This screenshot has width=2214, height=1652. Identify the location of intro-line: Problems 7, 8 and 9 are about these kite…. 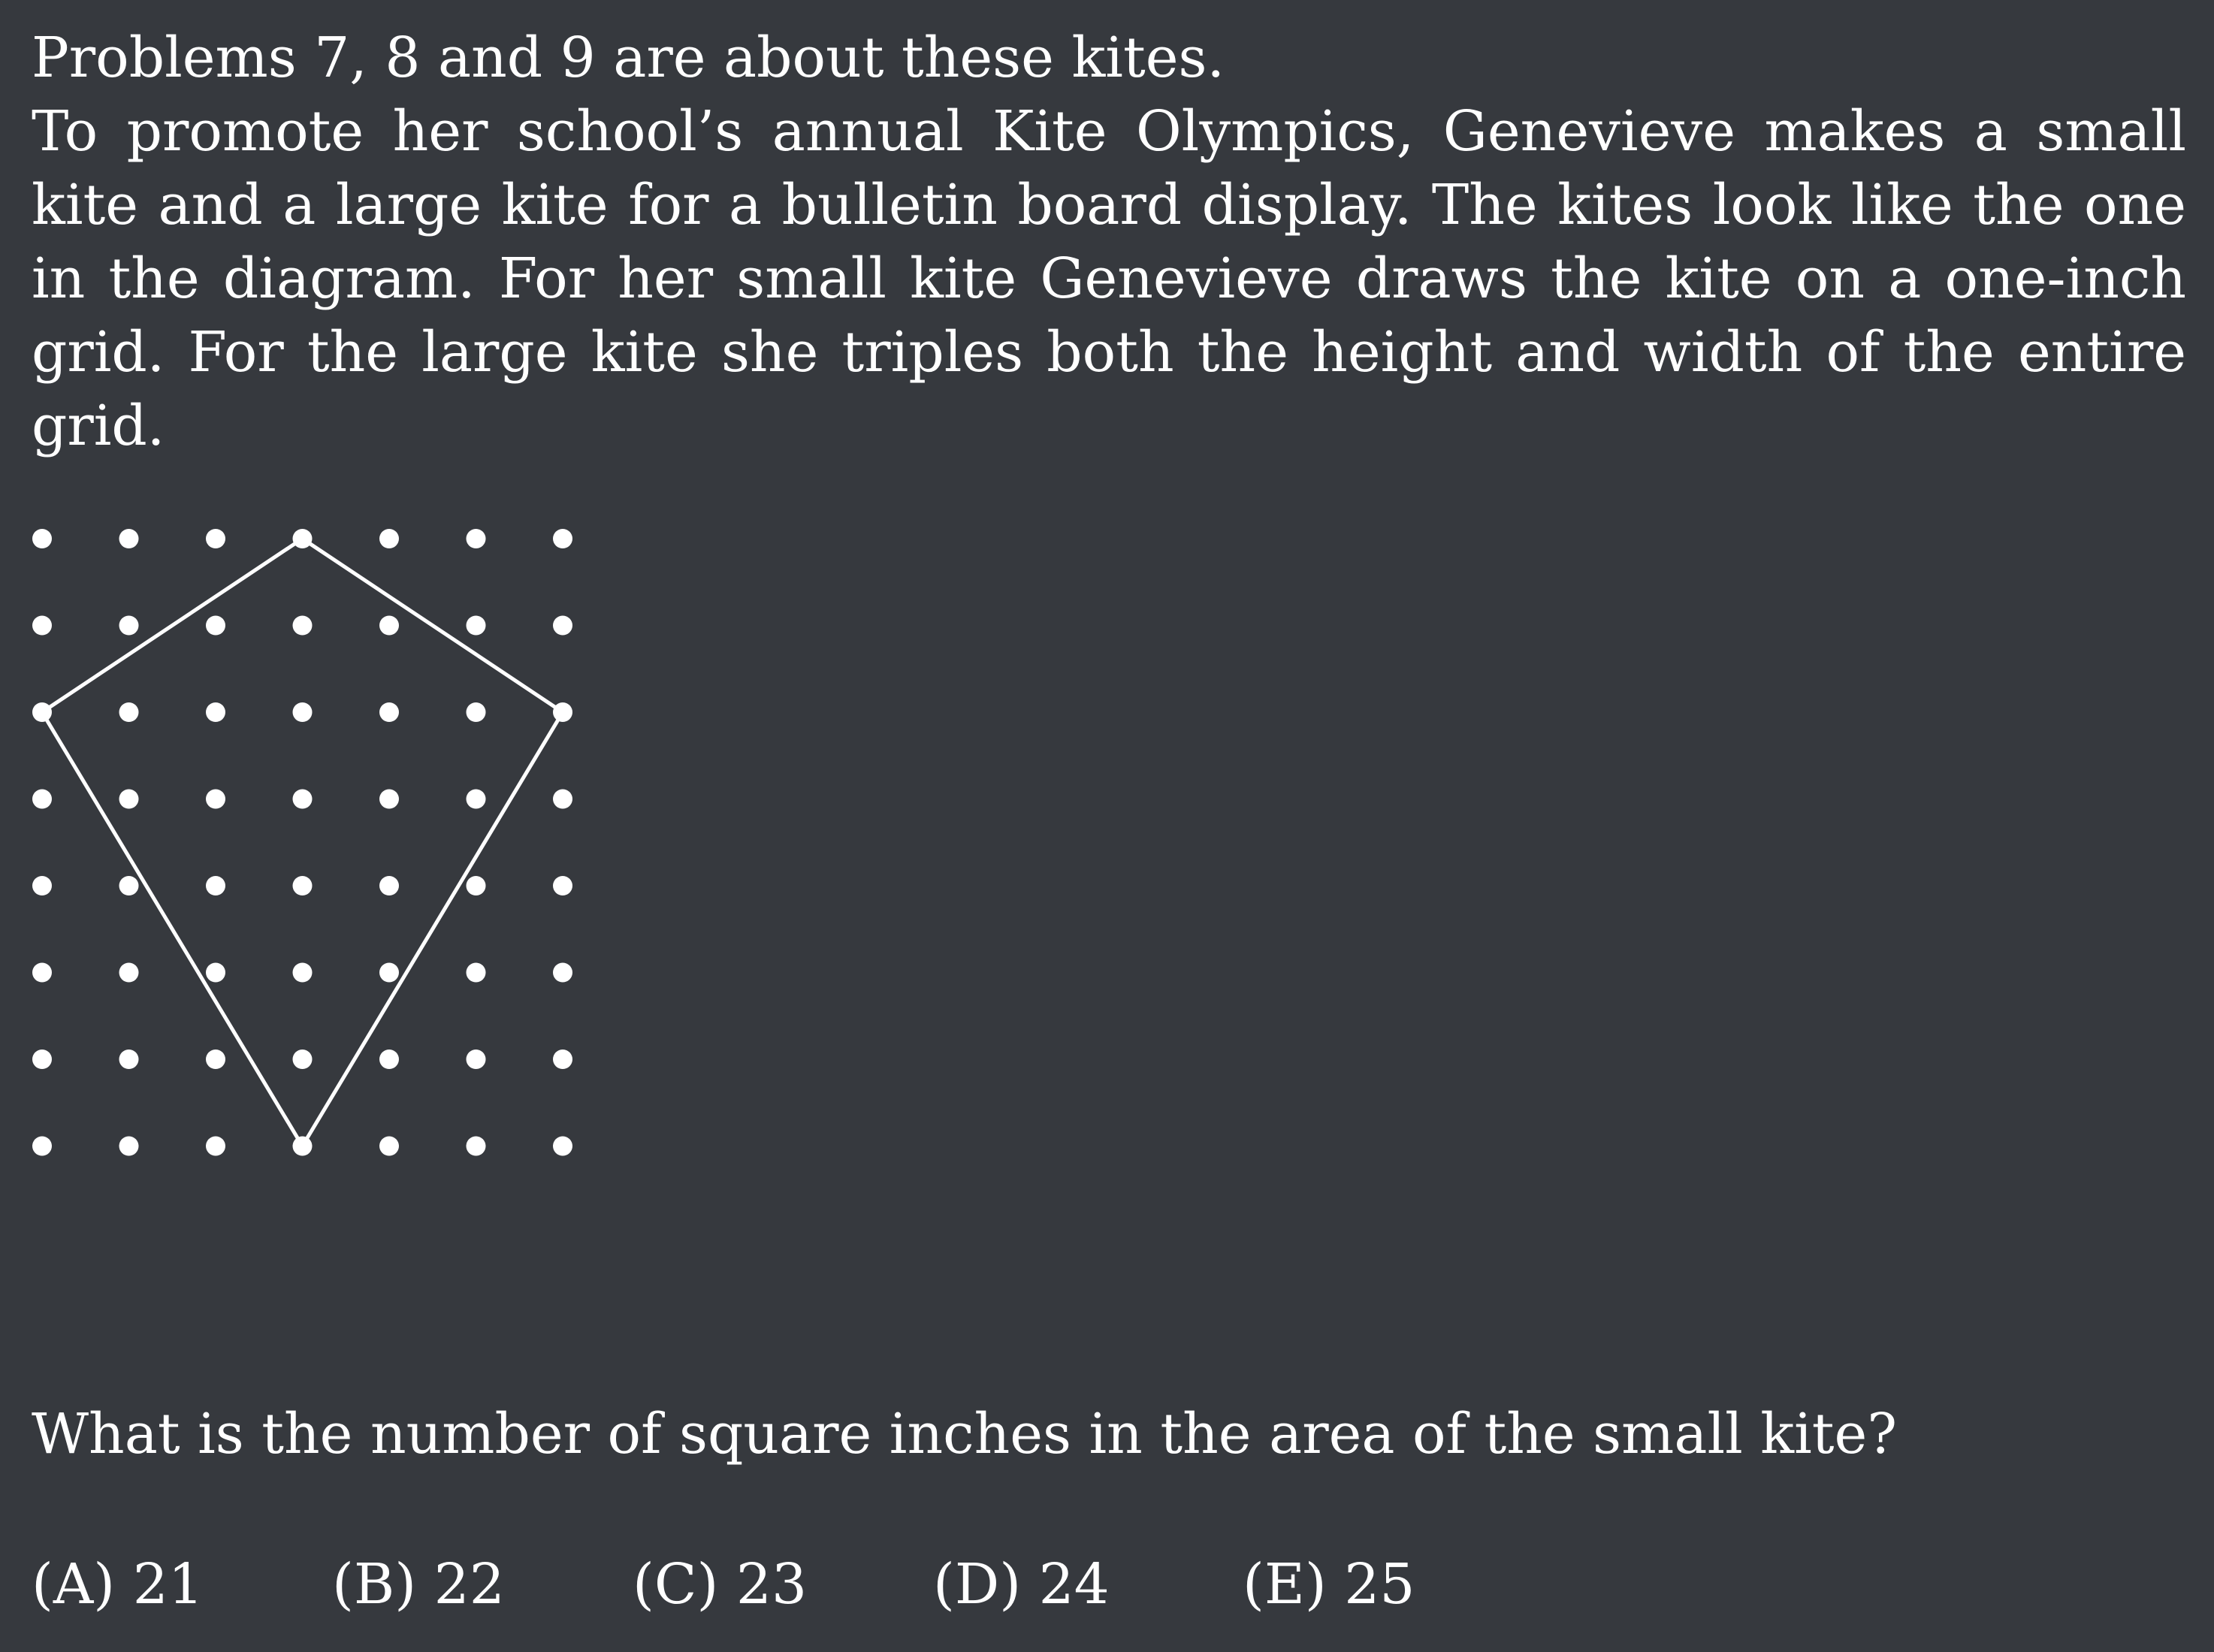
(628, 58).